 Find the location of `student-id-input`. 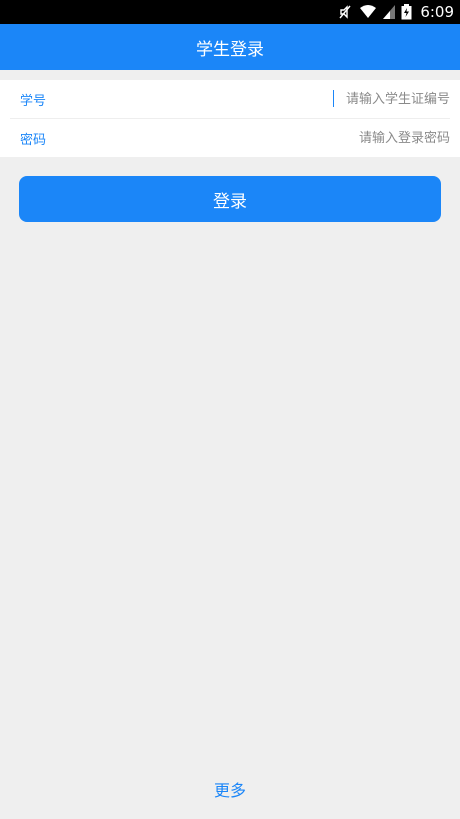

student-id-input is located at coordinates (320, 99).